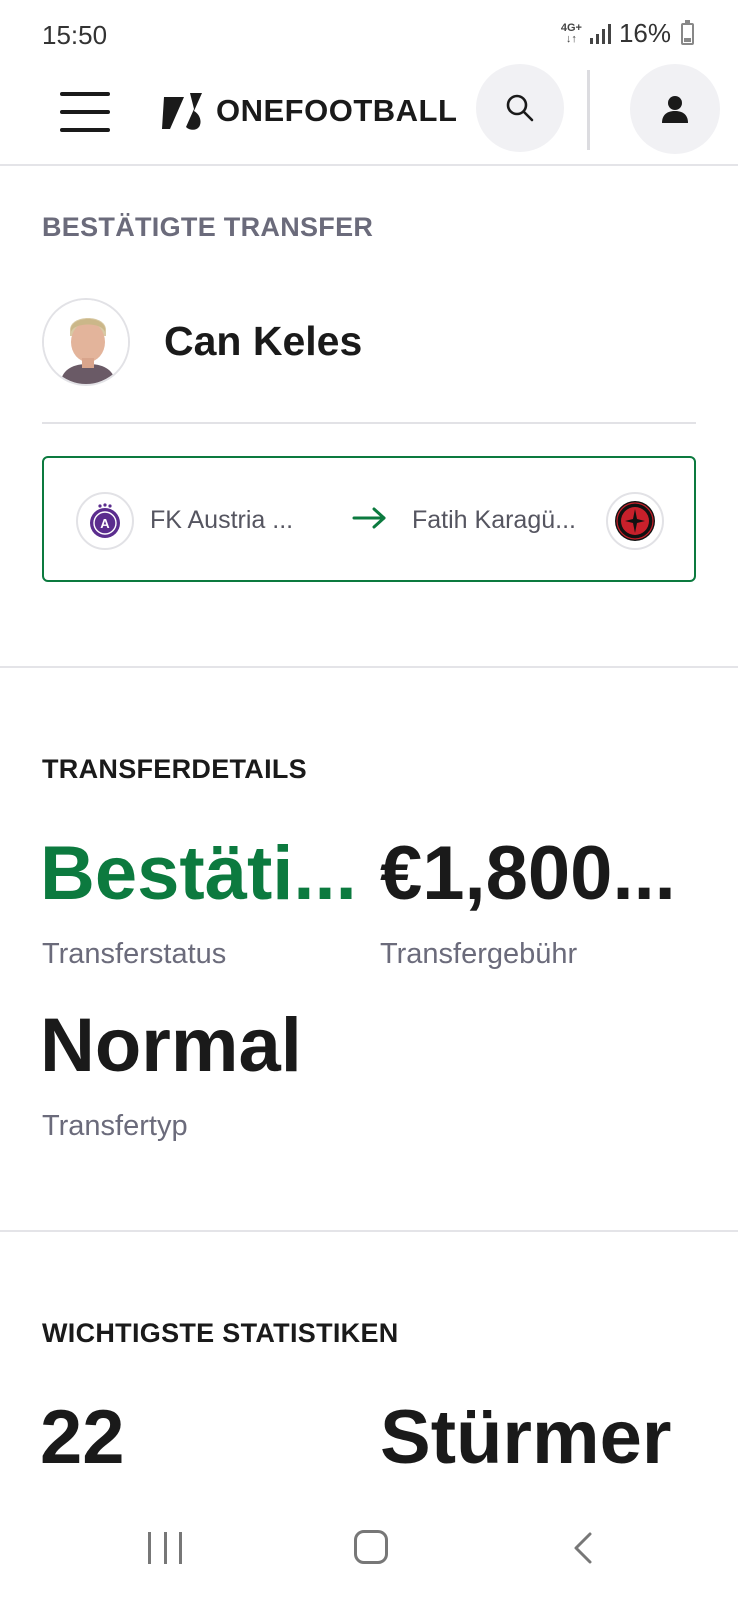  Describe the element at coordinates (584, 1548) in the screenshot. I see `back-icon` at that location.